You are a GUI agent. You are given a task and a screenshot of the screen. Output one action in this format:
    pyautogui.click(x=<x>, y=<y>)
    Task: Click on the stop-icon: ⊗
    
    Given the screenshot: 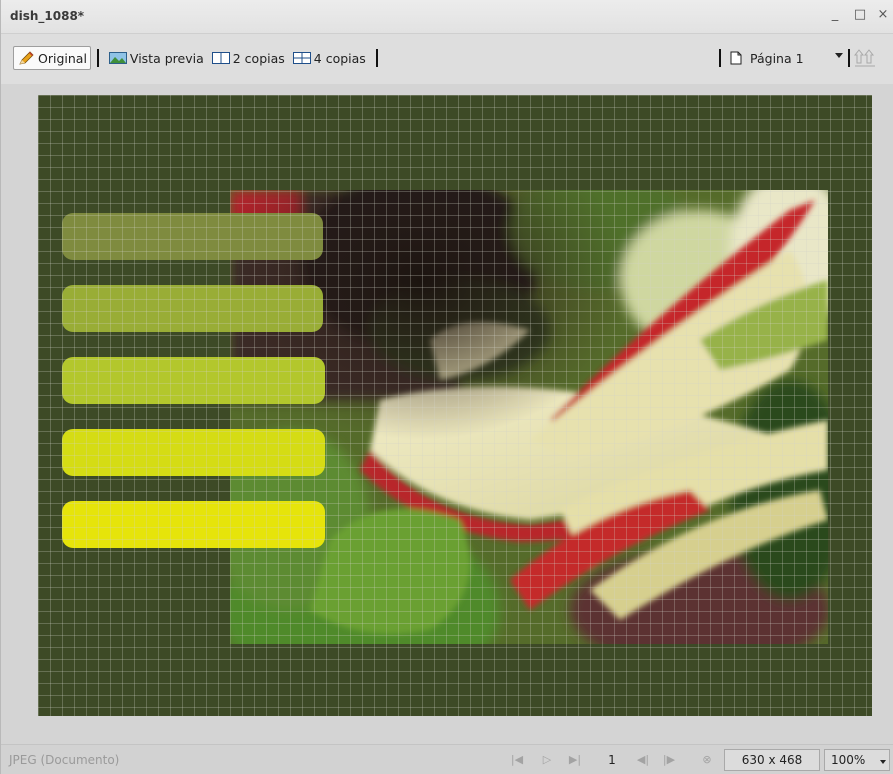 What is the action you would take?
    pyautogui.click(x=707, y=760)
    